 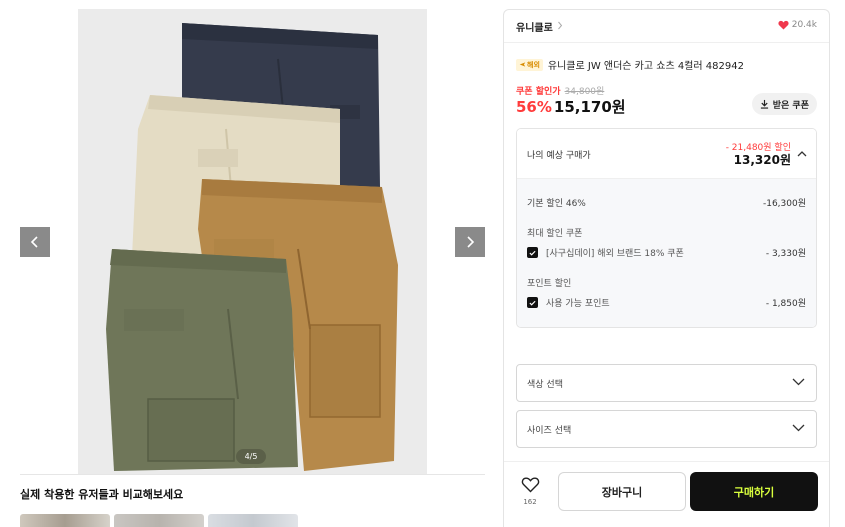 What do you see at coordinates (785, 254) in the screenshot?
I see `coupon-item-value: - 3,330원` at bounding box center [785, 254].